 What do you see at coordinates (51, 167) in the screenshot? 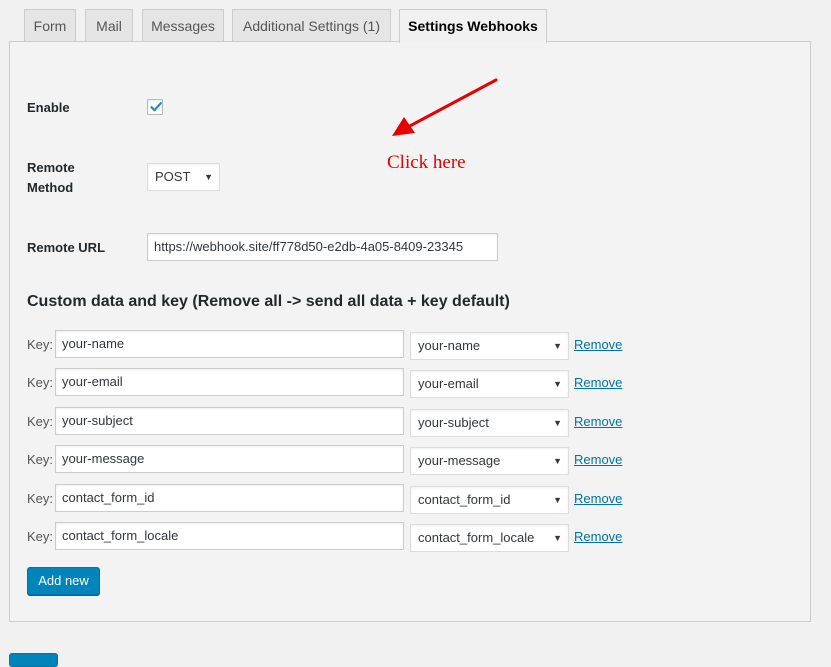
I see `remote-method-label-line1: Remote` at bounding box center [51, 167].